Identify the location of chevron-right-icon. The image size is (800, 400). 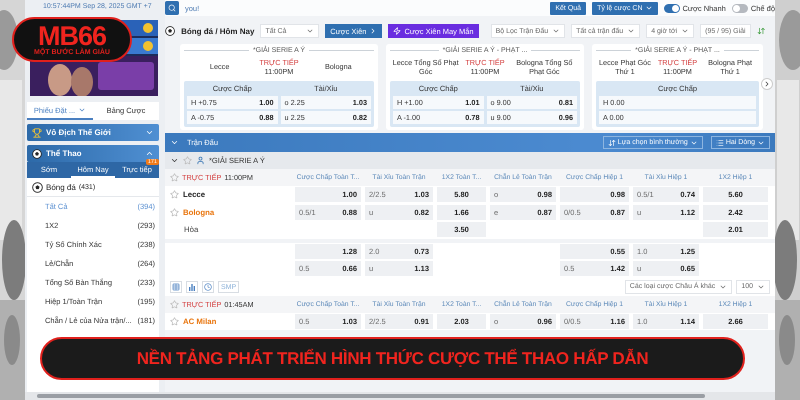
(767, 84).